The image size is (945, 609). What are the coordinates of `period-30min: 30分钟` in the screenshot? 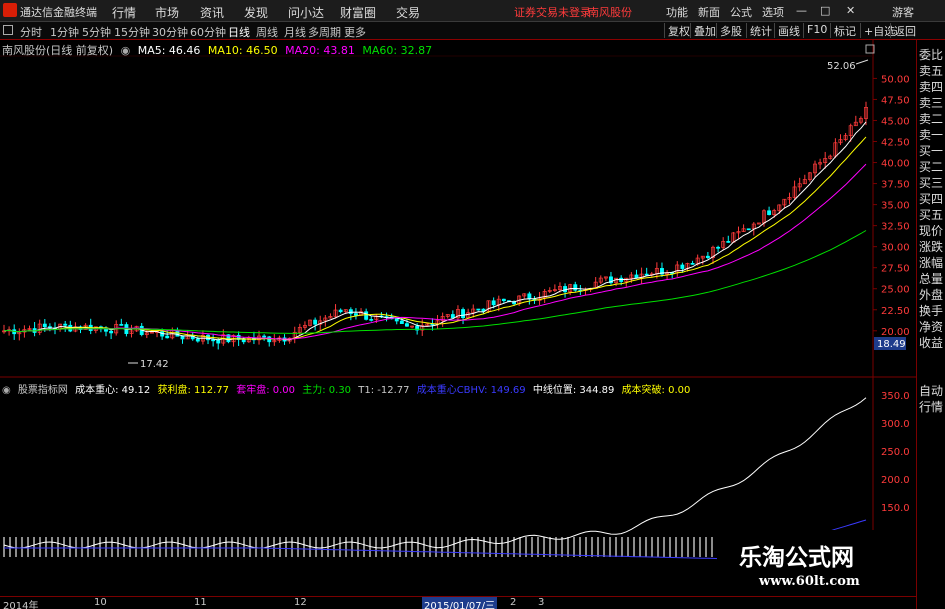 It's located at (170, 32).